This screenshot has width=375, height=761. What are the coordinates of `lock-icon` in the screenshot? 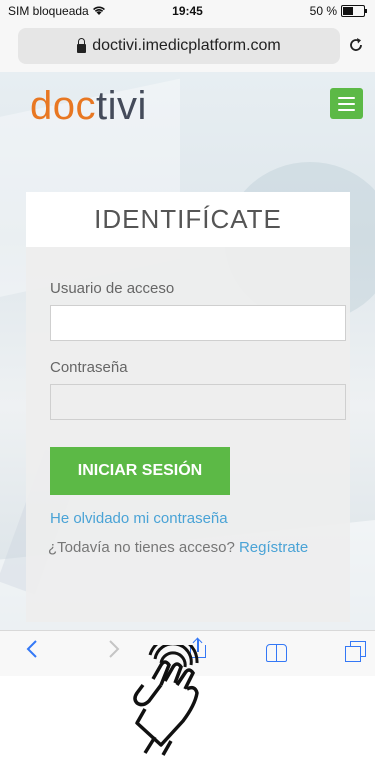 It's located at (82, 45).